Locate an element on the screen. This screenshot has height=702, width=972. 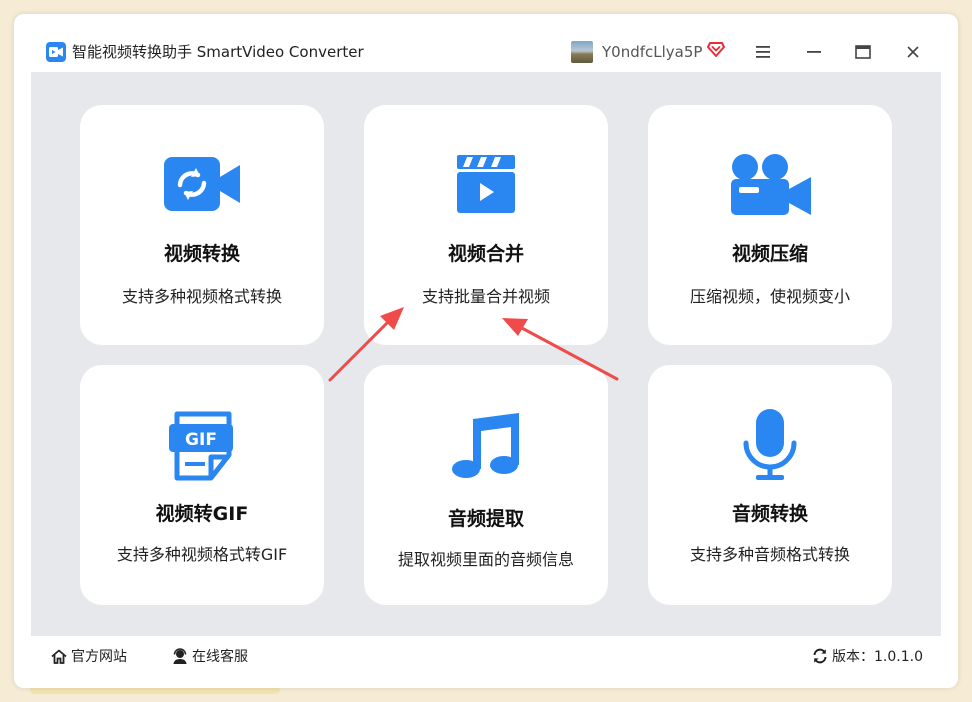
feature-title: 视频转GIF is located at coordinates (202, 514).